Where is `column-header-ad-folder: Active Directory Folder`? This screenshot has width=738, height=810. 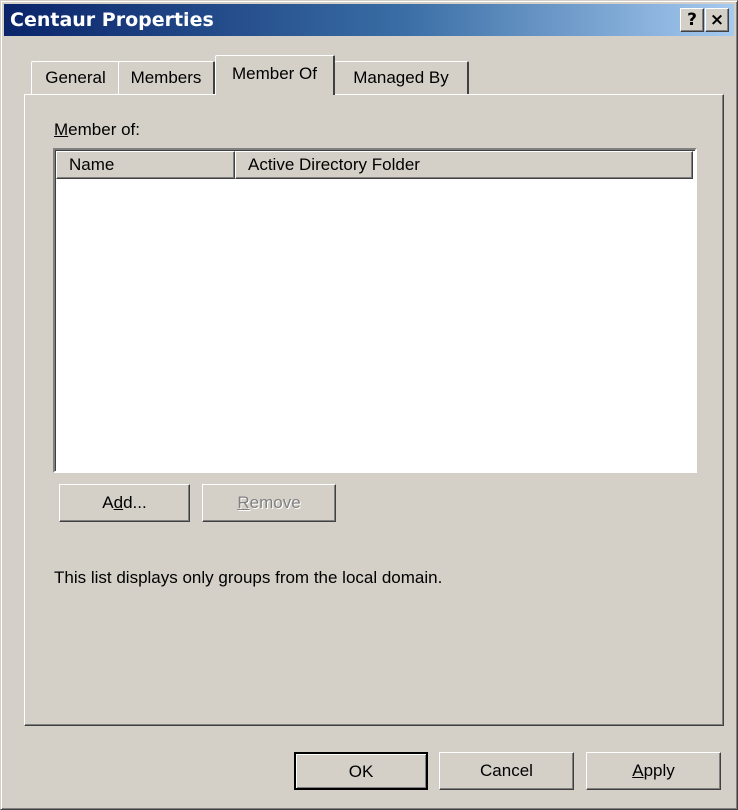
column-header-ad-folder: Active Directory Folder is located at coordinates (464, 165).